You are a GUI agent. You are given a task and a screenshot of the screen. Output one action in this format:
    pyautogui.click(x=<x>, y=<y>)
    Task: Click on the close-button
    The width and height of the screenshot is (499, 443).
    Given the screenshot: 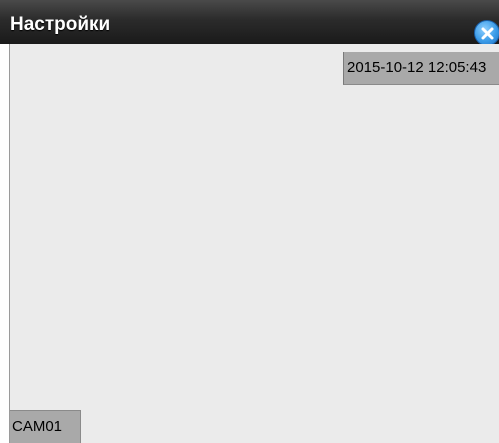 What is the action you would take?
    pyautogui.click(x=486, y=33)
    